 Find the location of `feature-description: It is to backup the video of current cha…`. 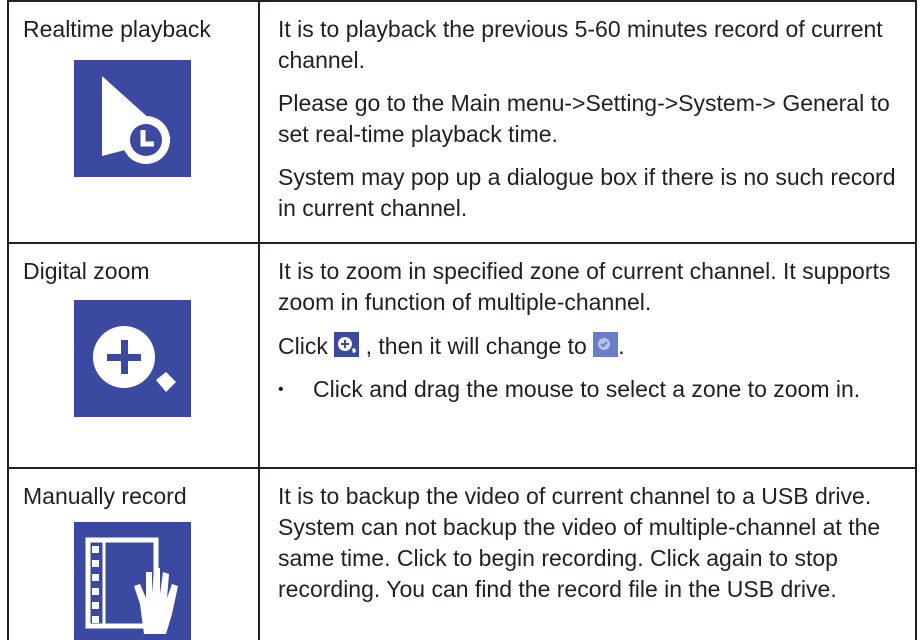

feature-description: It is to backup the video of current cha… is located at coordinates (590, 543).